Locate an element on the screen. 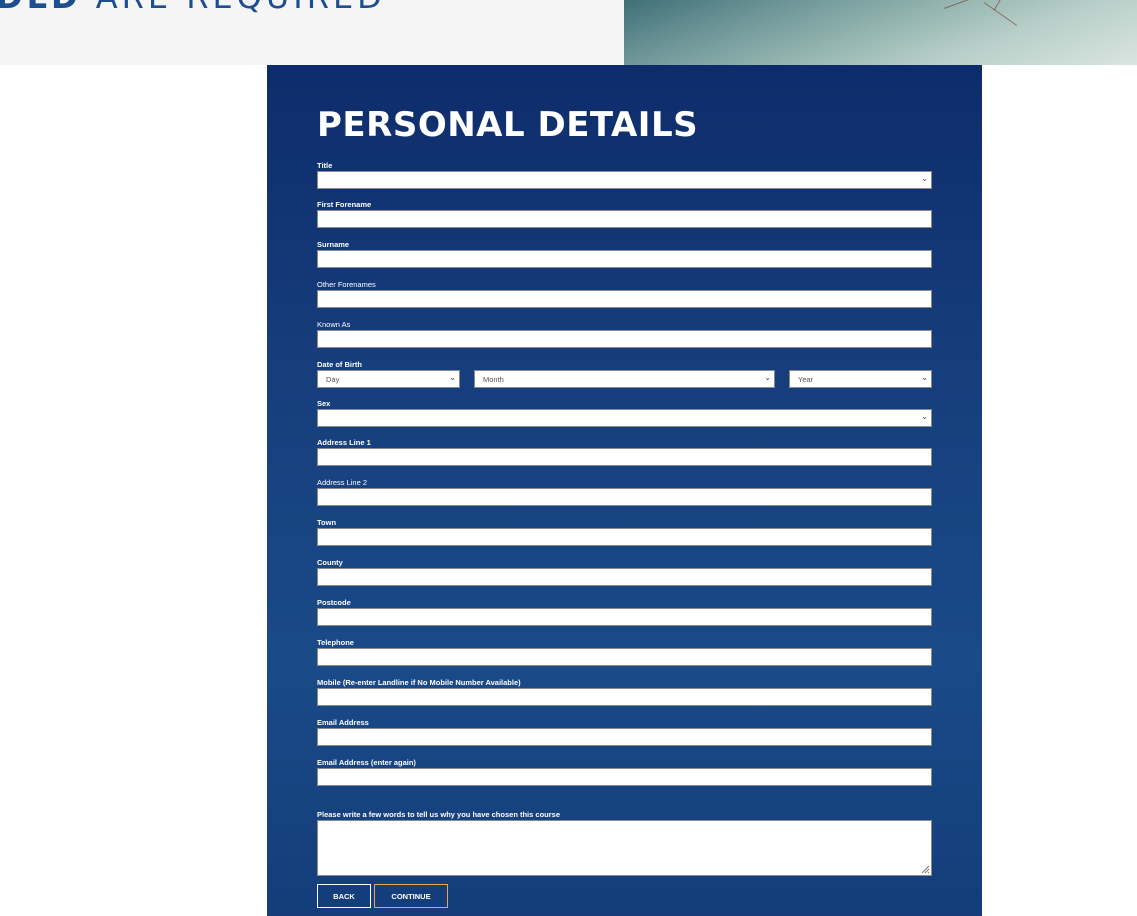  sex-label: Sex is located at coordinates (324, 403).